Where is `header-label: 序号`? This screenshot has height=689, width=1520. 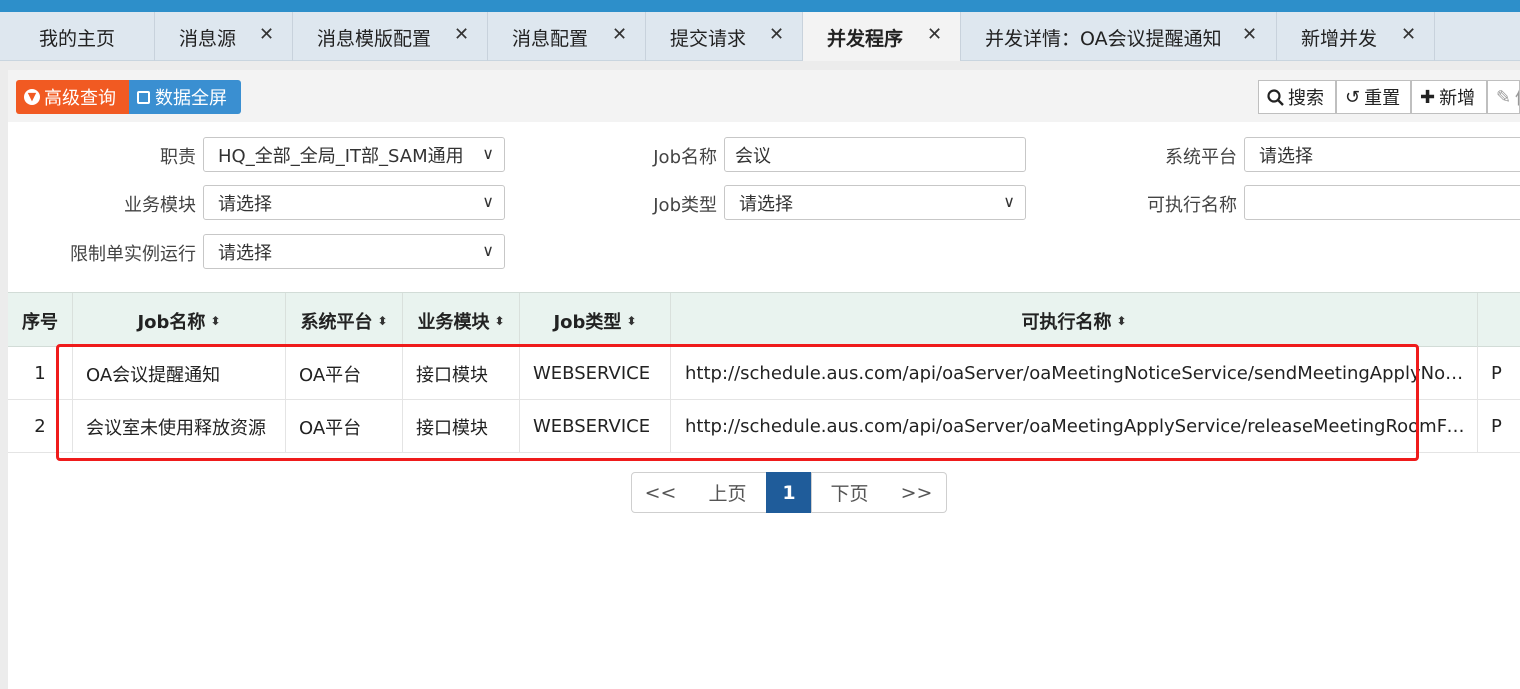
header-label: 序号 is located at coordinates (40, 322).